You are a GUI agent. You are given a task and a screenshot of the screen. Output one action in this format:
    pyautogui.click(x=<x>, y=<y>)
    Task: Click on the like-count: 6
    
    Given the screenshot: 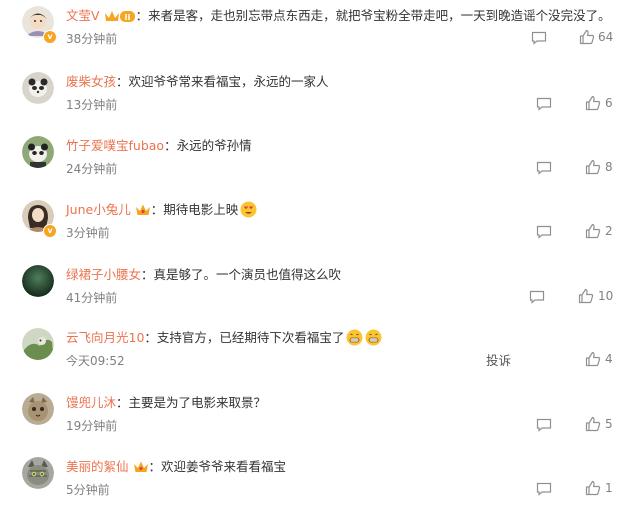 What is the action you would take?
    pyautogui.click(x=609, y=103)
    